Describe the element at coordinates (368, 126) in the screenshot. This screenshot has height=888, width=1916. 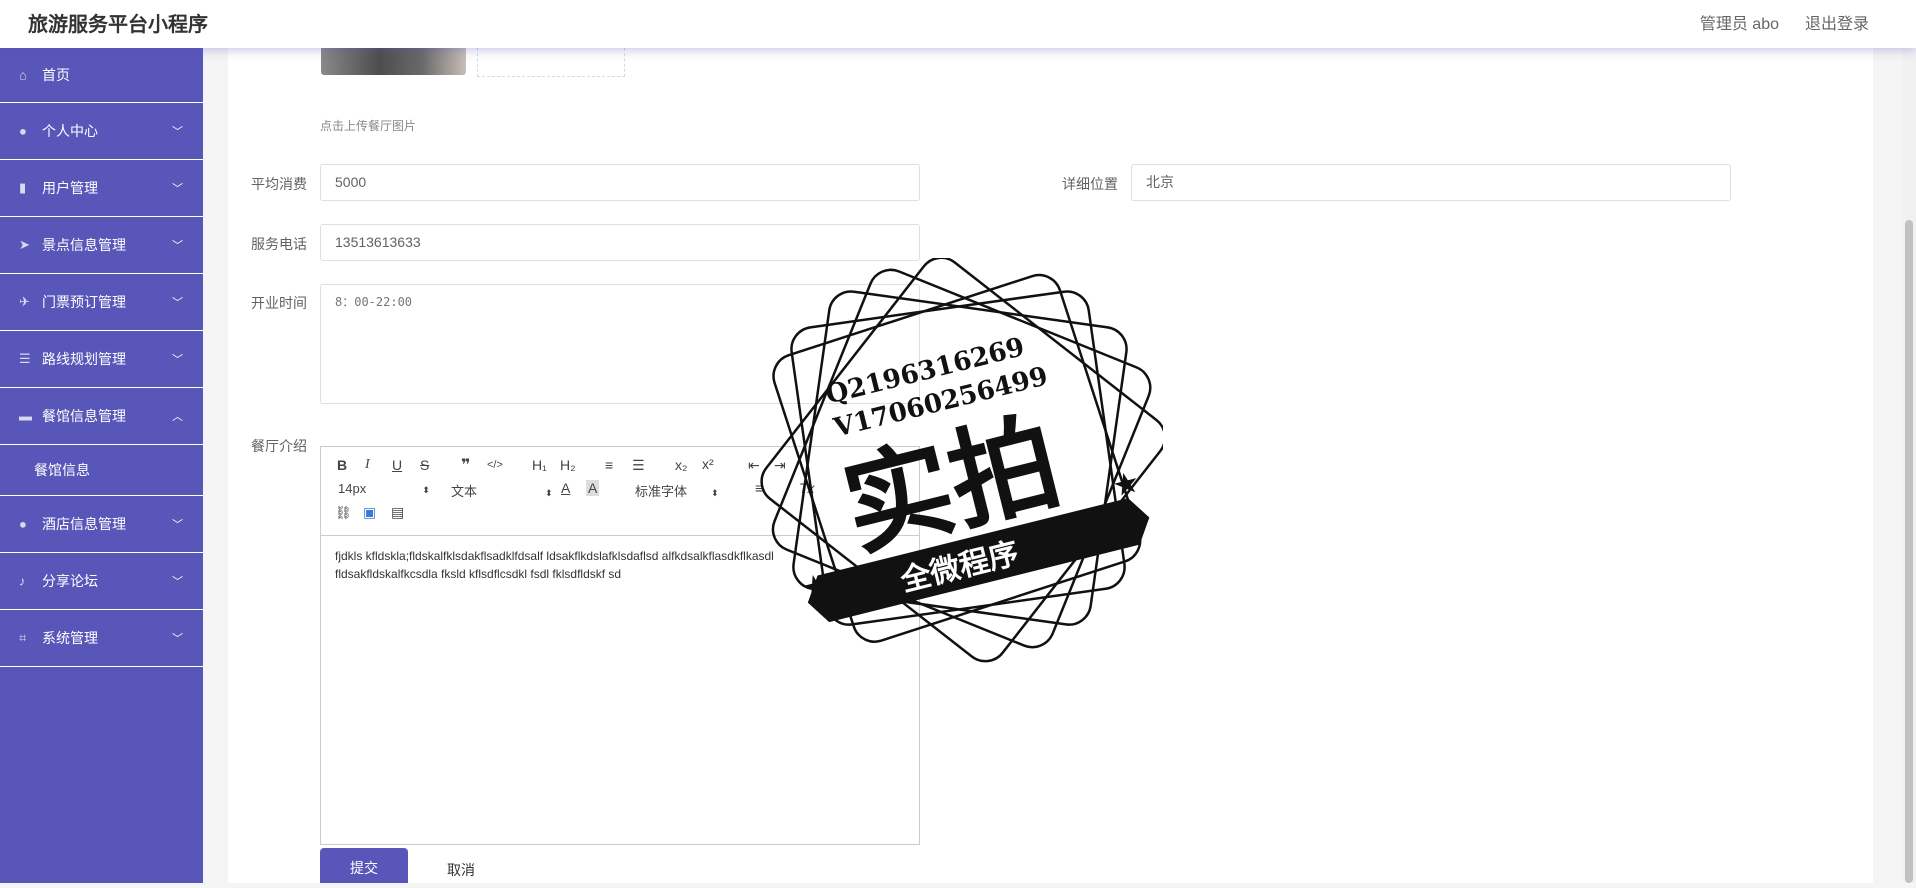
I see `upload-hint: 点击上传餐厅图片` at that location.